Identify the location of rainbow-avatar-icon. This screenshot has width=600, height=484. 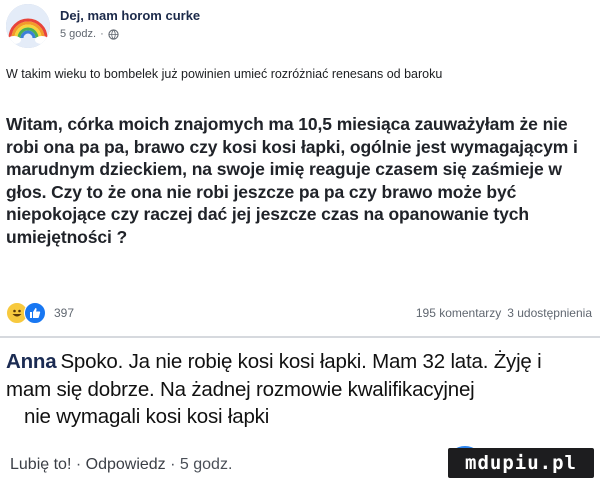
(28, 26).